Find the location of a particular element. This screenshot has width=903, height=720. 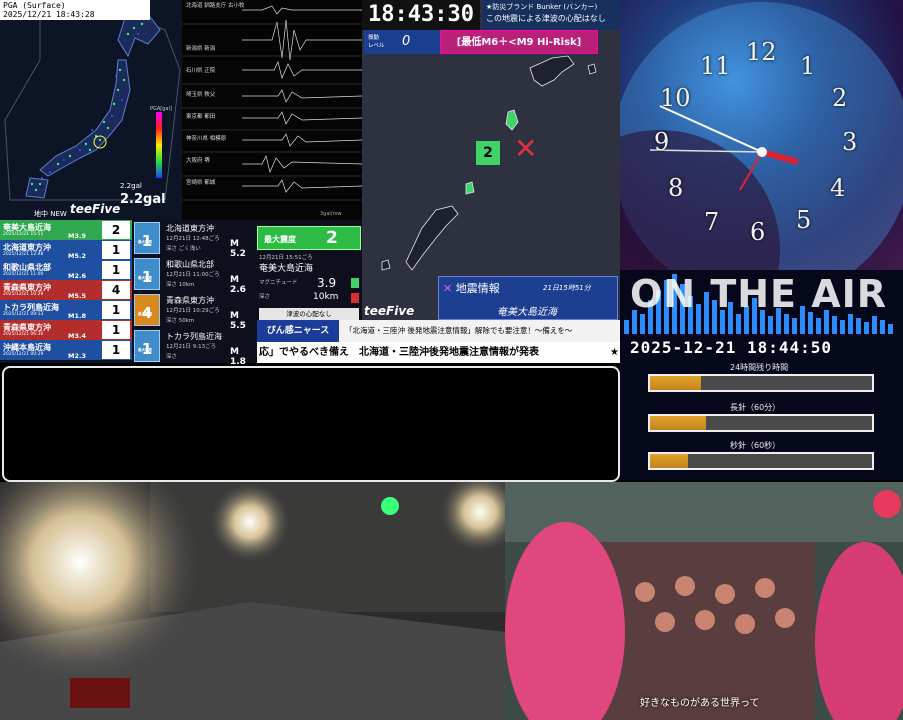

detail-region: トカラ列島近海 is located at coordinates (194, 336).